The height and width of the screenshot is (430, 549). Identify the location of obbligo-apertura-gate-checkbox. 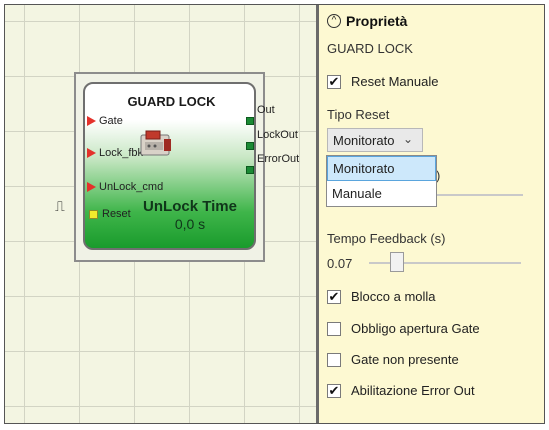
(334, 328).